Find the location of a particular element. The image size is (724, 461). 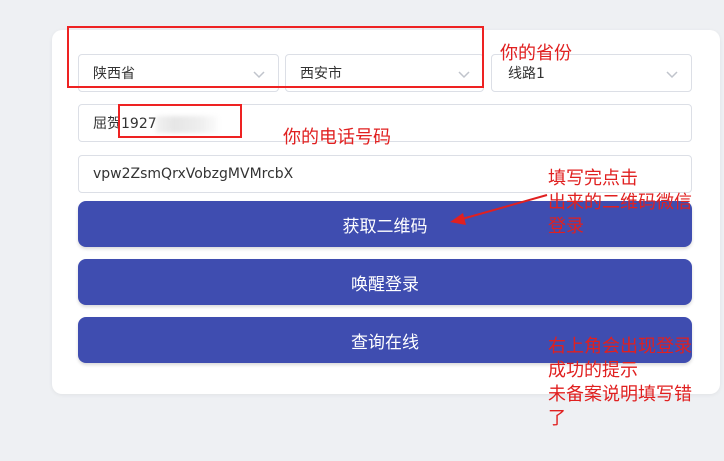

province-highlight-box is located at coordinates (275, 57).